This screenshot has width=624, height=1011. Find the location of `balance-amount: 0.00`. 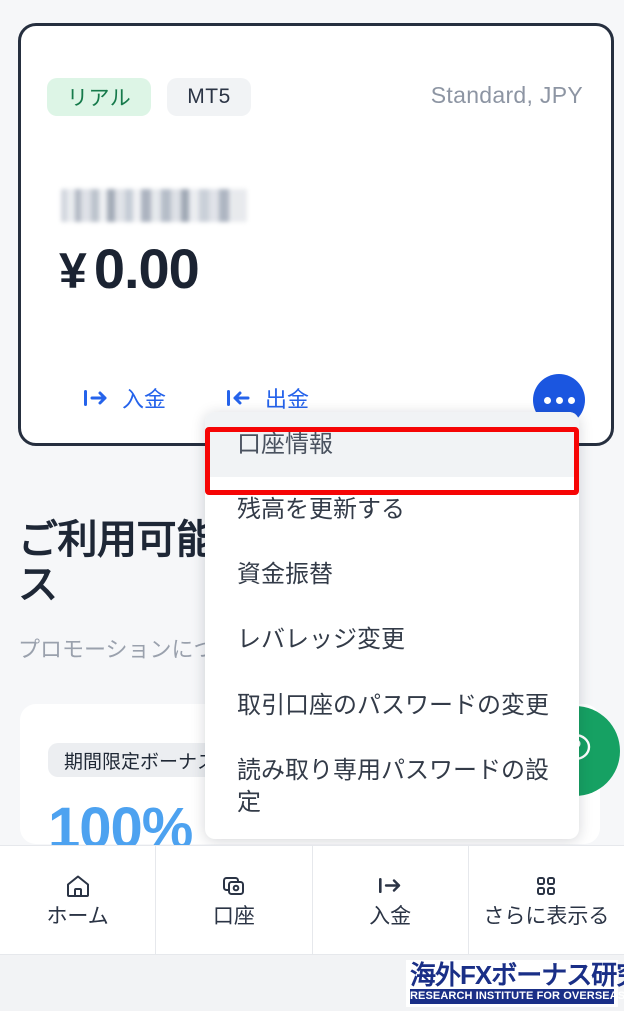

balance-amount: 0.00 is located at coordinates (146, 268).